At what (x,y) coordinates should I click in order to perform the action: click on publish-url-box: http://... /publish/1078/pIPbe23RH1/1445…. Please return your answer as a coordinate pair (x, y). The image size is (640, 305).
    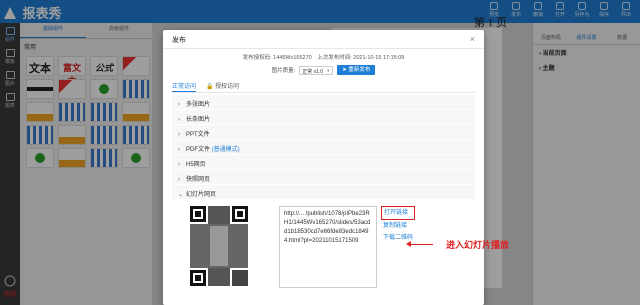
    Looking at the image, I should click on (328, 247).